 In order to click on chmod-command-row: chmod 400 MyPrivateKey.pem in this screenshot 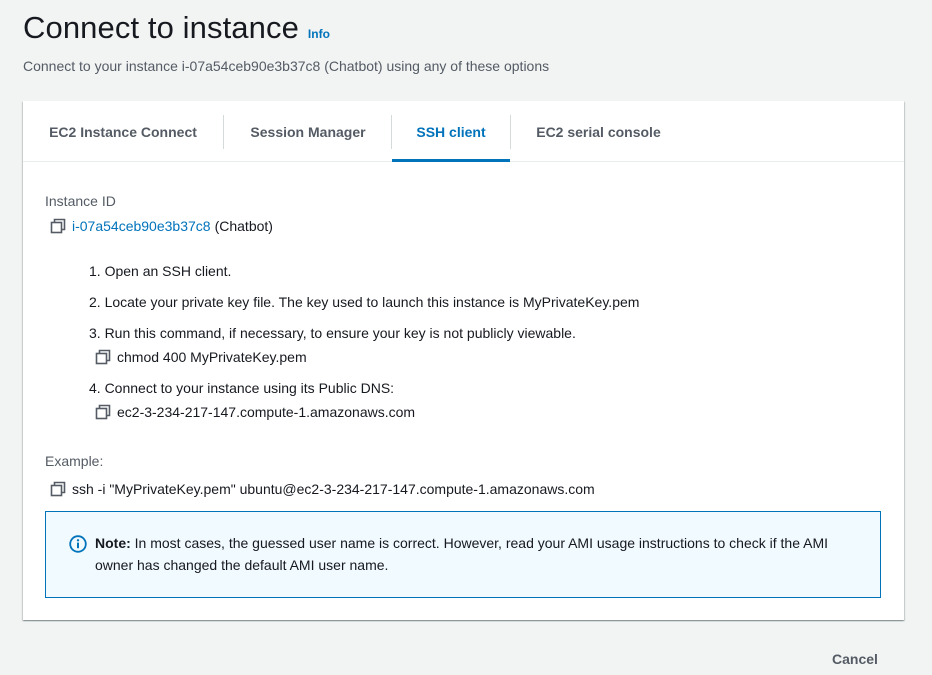, I will do `click(201, 357)`.